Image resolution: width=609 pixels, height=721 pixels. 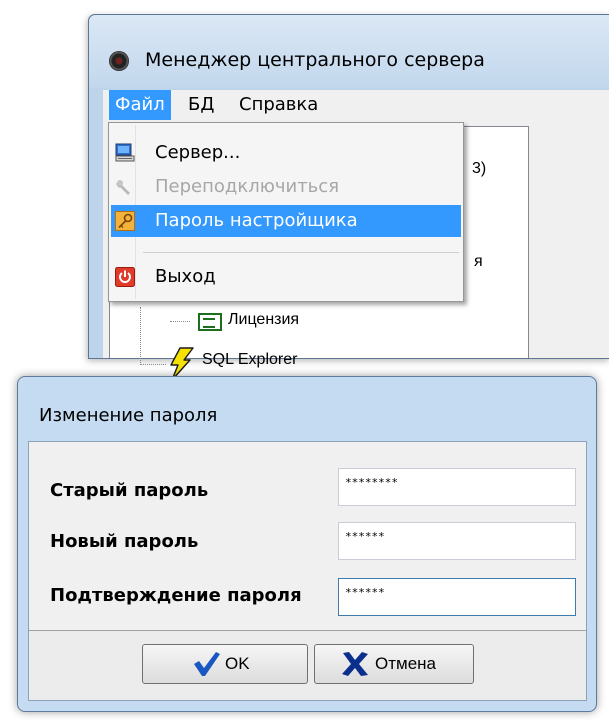 I want to click on old-password-label: Старый пароль, so click(x=129, y=490).